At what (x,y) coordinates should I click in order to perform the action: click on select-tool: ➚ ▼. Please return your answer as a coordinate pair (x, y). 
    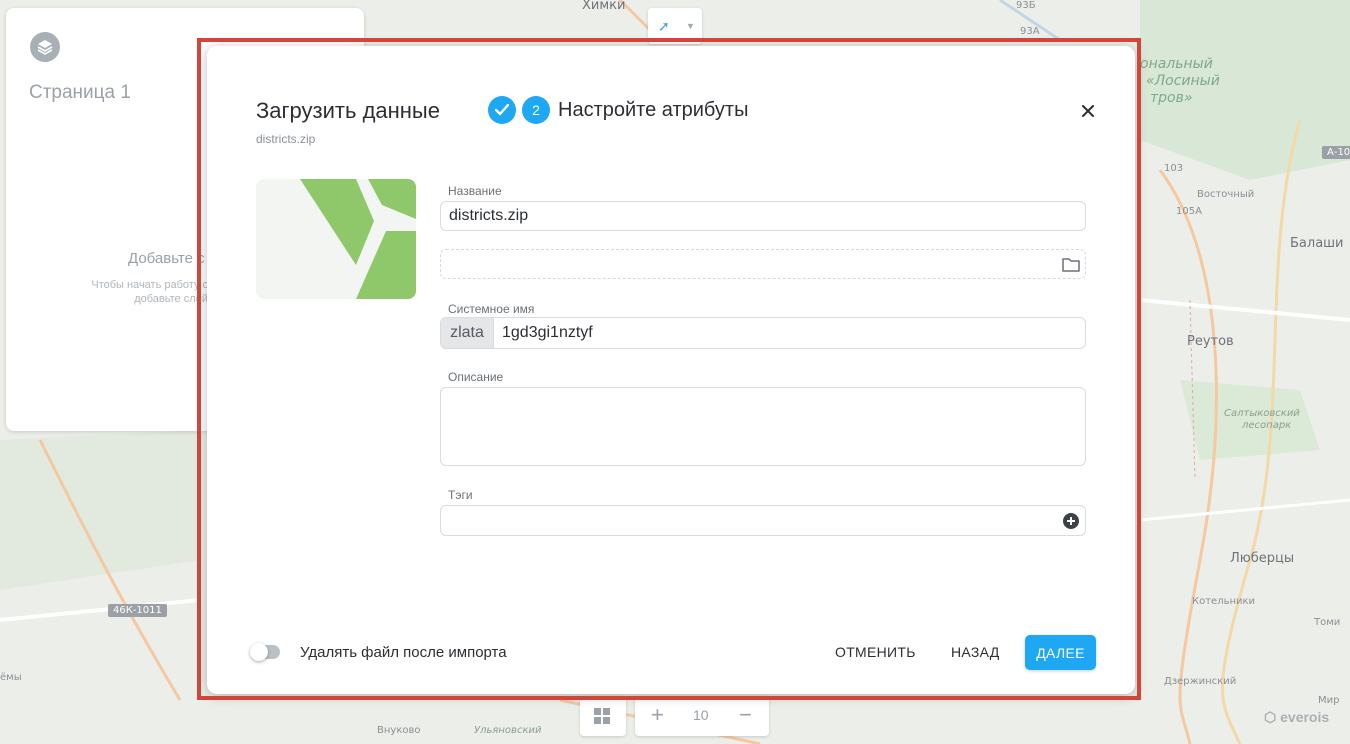
    Looking at the image, I should click on (675, 26).